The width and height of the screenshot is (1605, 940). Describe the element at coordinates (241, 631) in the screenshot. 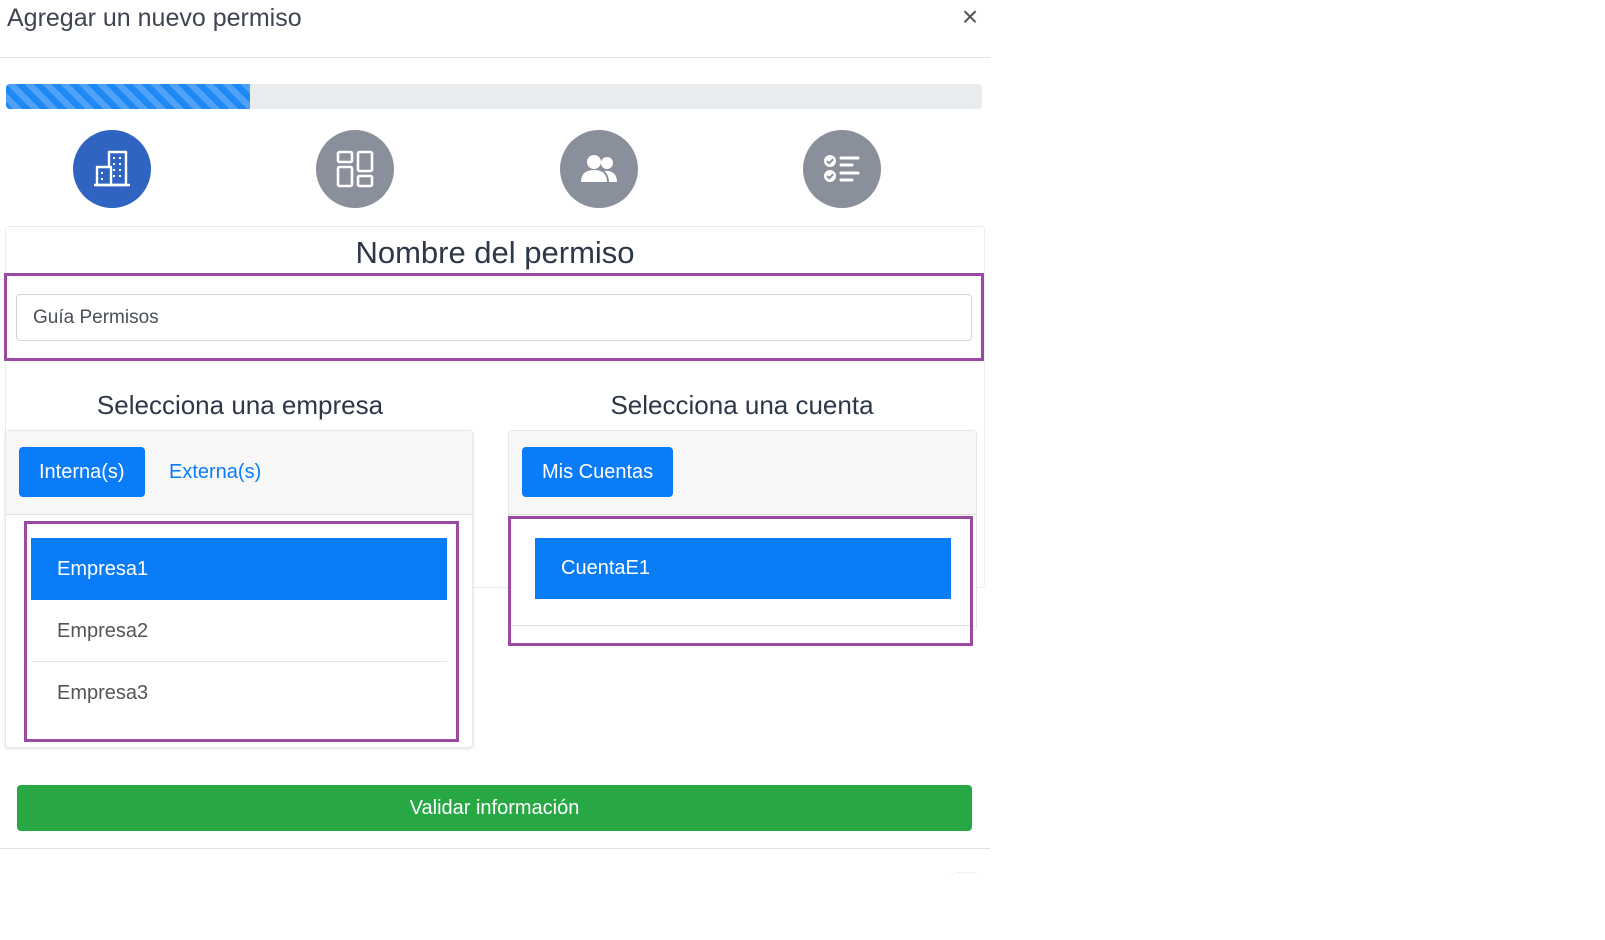

I see `company-list-highlight` at that location.